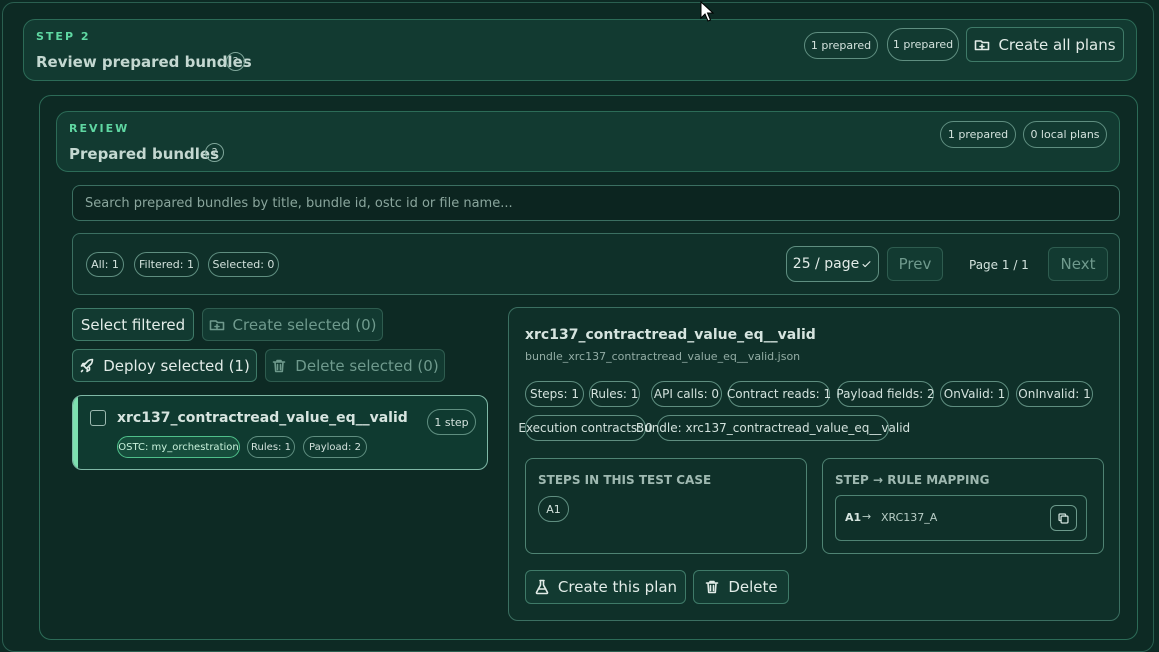 This screenshot has width=1159, height=652. I want to click on copy-icon, so click(1063, 518).